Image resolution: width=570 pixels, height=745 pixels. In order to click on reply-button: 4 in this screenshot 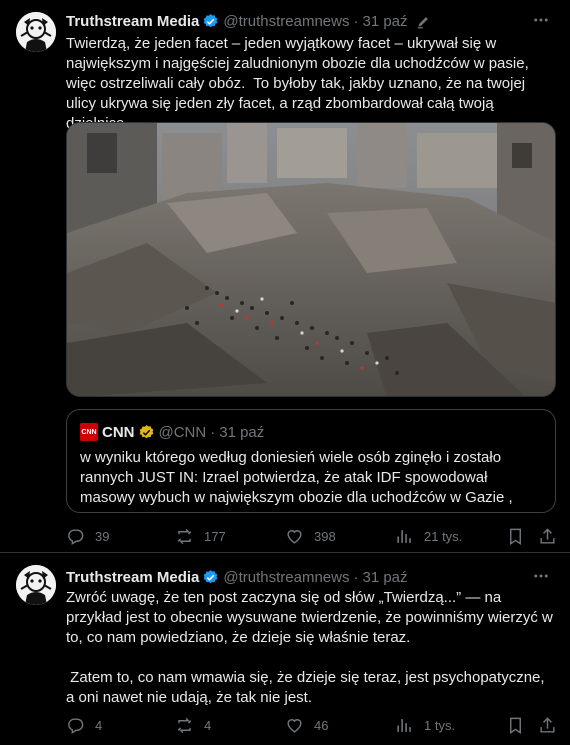, I will do `click(84, 725)`.